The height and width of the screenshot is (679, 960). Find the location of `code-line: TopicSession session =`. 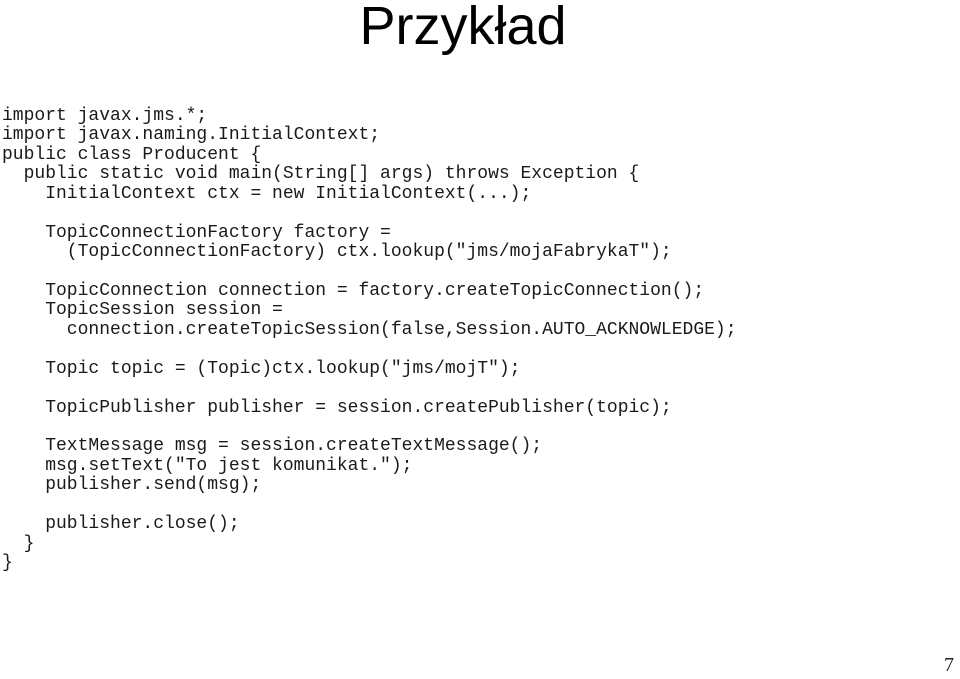

code-line: TopicSession session = is located at coordinates (142, 310).